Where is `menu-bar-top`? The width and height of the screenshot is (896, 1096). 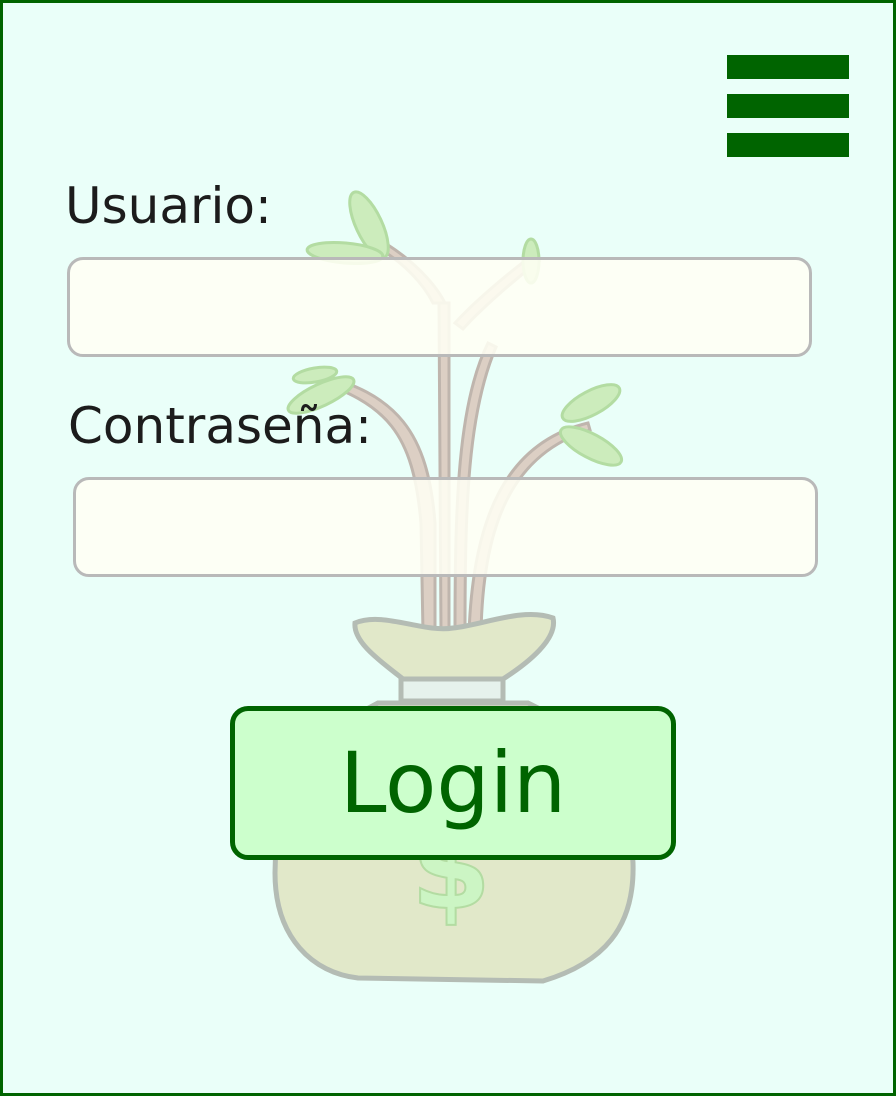 menu-bar-top is located at coordinates (788, 67).